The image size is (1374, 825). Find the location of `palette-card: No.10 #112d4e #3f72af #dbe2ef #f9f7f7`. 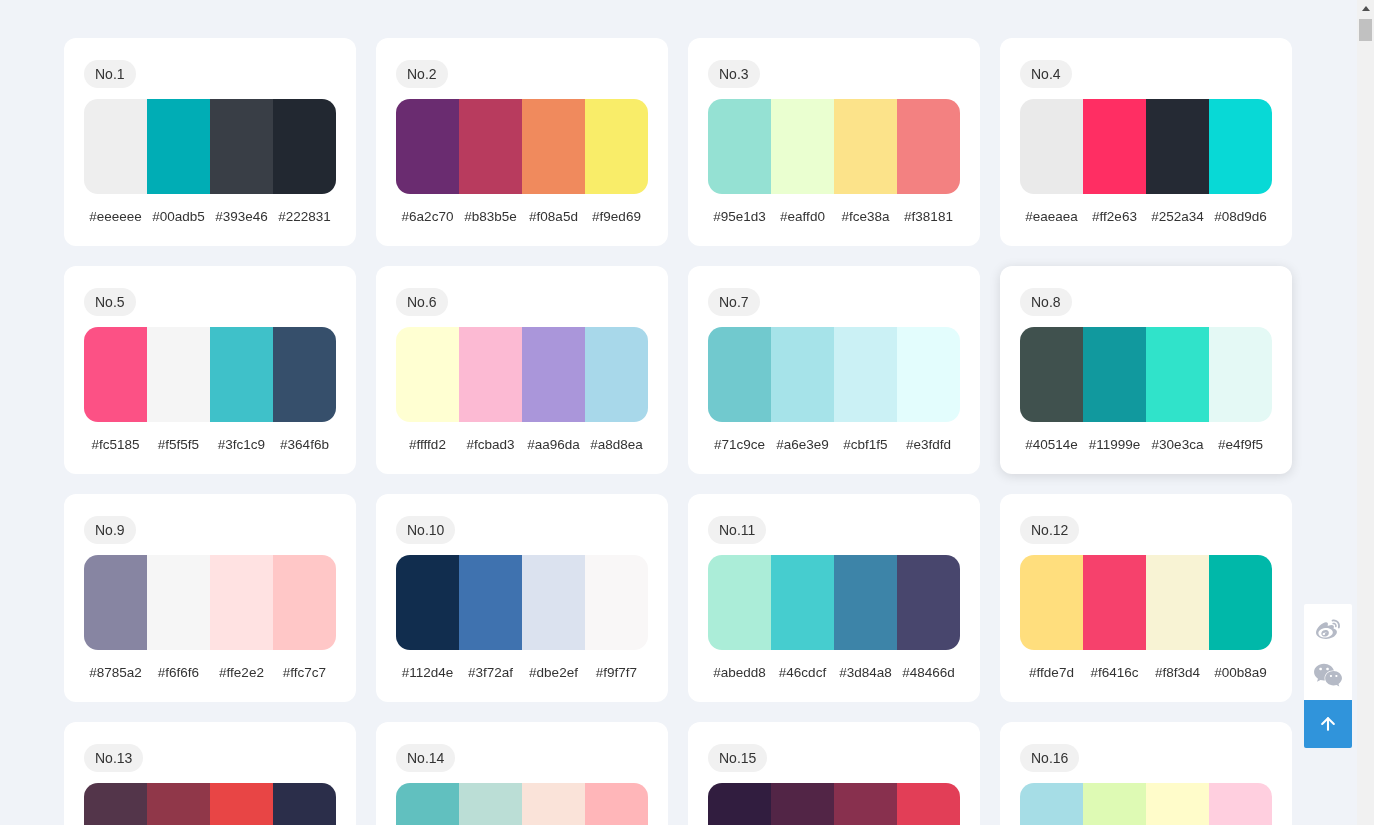

palette-card: No.10 #112d4e #3f72af #dbe2ef #f9f7f7 is located at coordinates (522, 598).